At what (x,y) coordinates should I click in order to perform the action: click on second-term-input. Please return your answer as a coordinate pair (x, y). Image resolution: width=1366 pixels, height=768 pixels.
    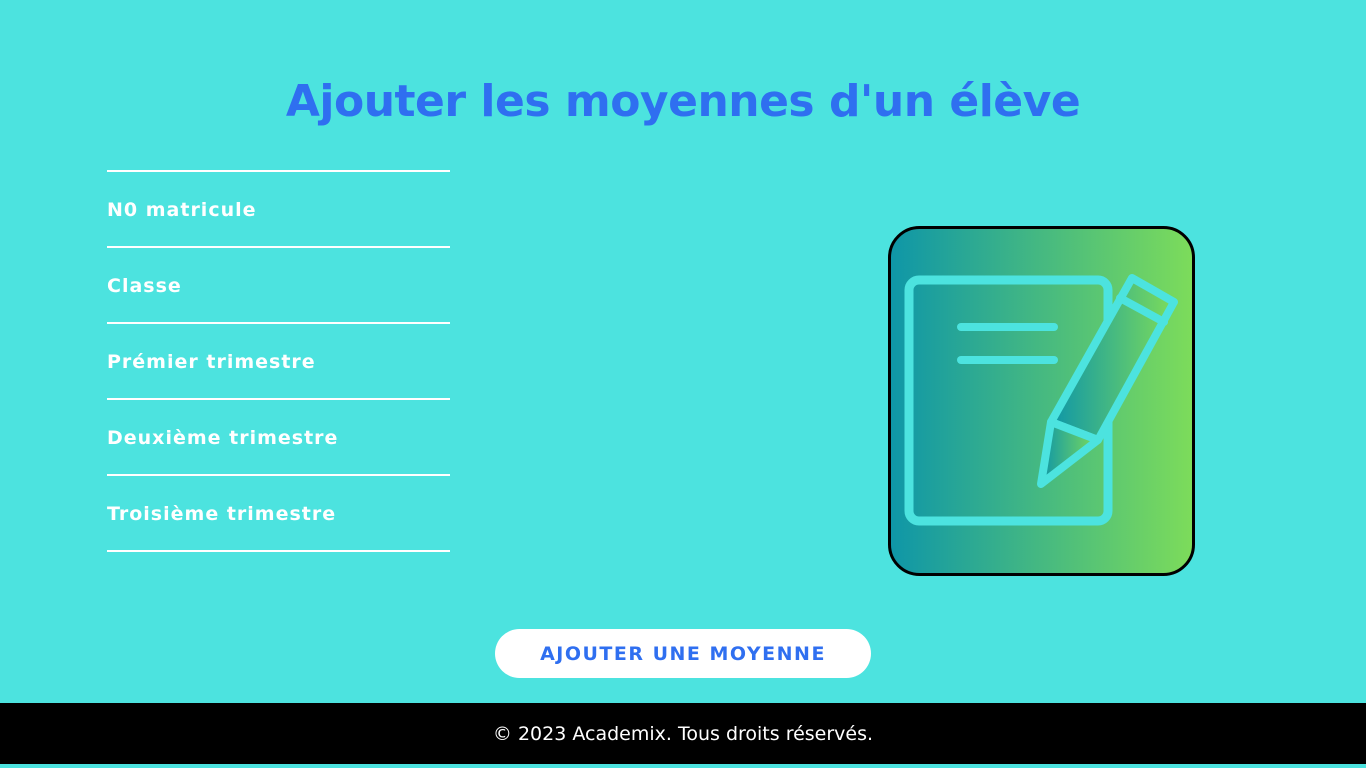
    Looking at the image, I should click on (280, 438).